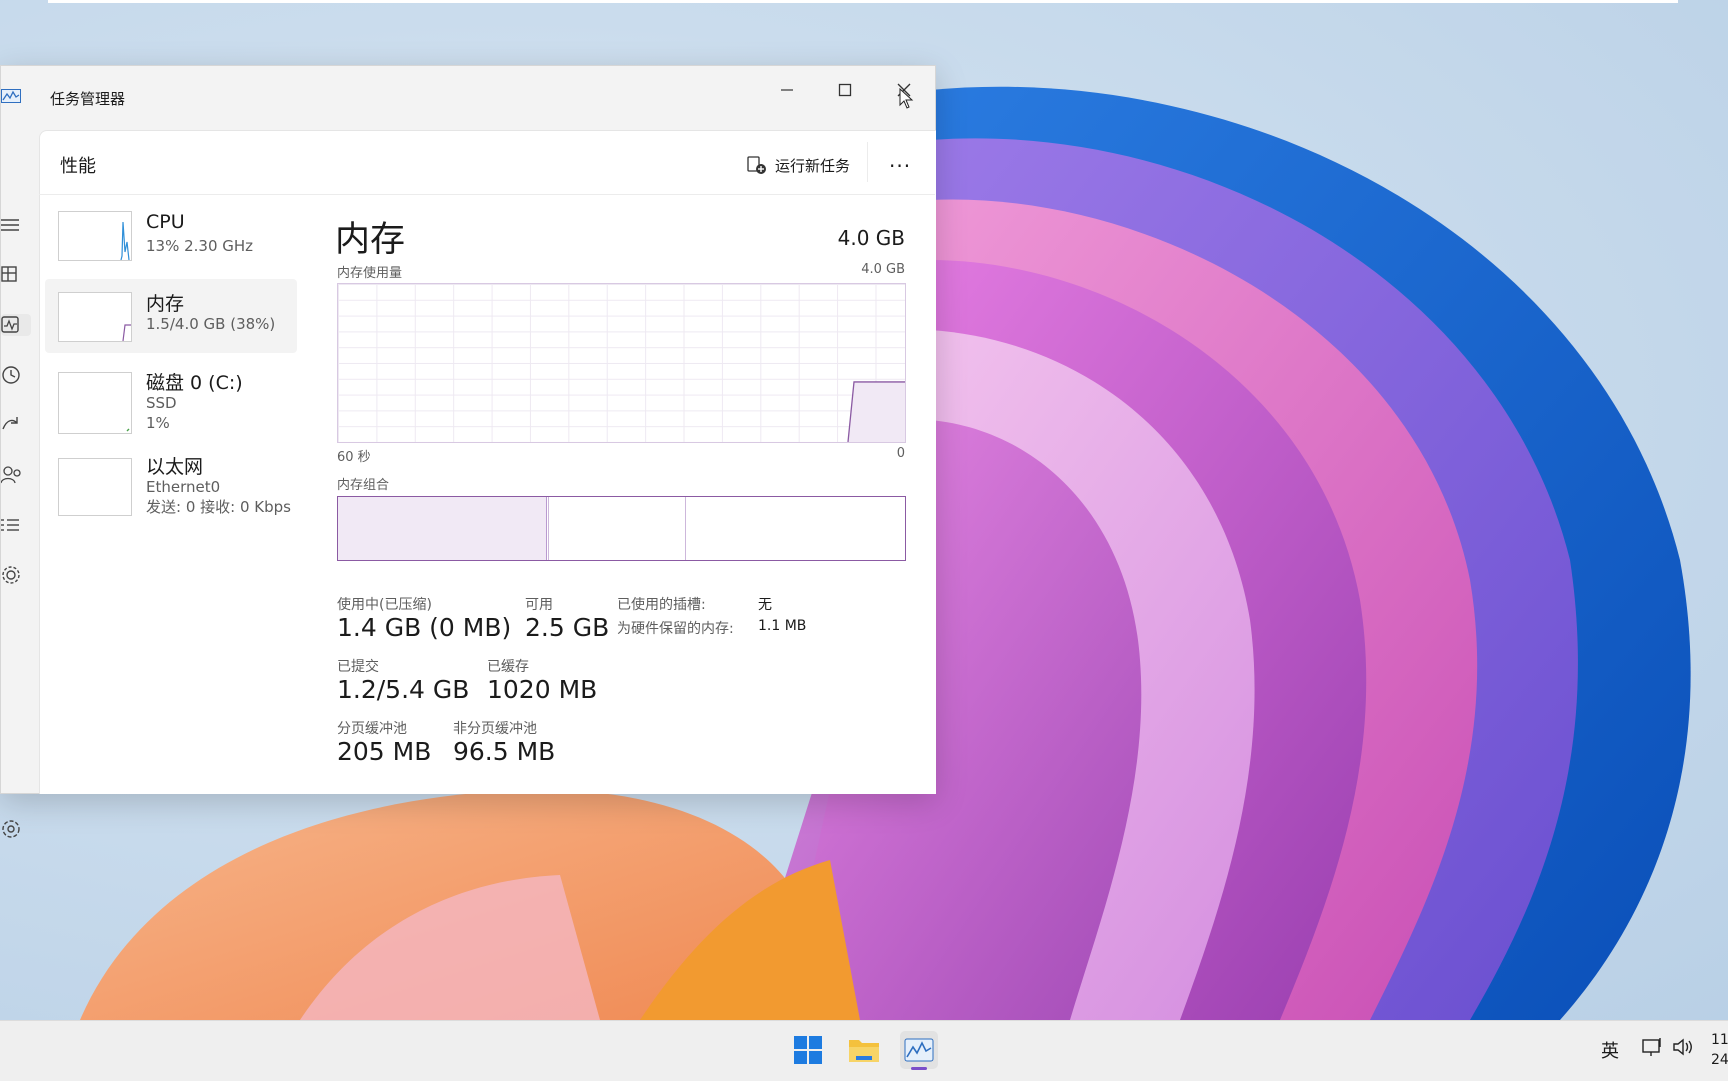  I want to click on nav-rail, so click(20, 484).